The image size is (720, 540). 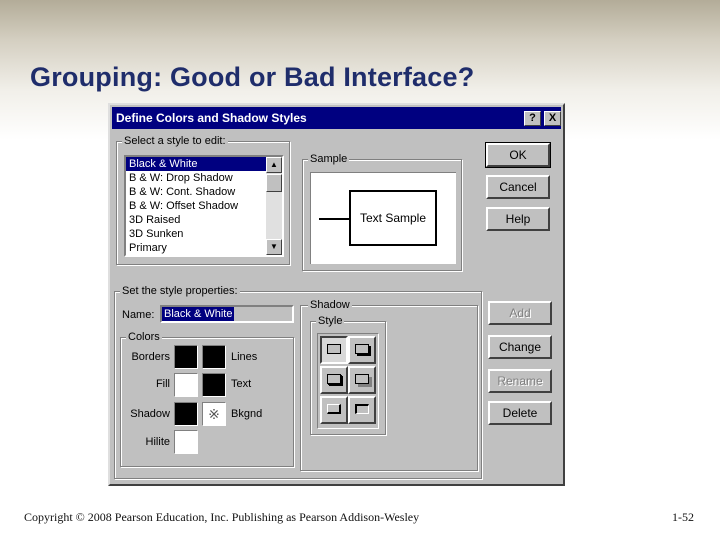 What do you see at coordinates (138, 315) in the screenshot?
I see `name-label: Name:` at bounding box center [138, 315].